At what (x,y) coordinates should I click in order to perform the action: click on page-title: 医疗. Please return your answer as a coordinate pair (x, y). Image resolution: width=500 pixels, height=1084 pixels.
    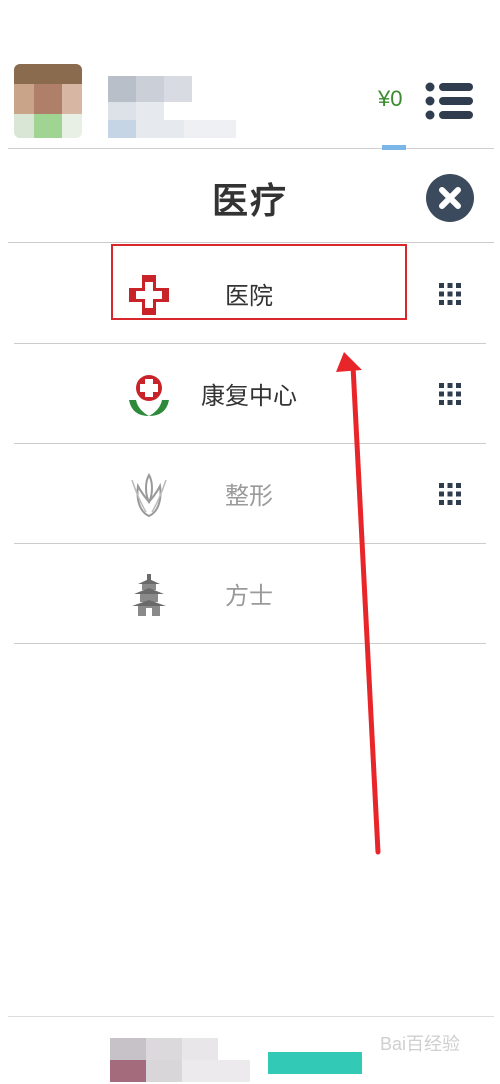
    Looking at the image, I should click on (249, 201).